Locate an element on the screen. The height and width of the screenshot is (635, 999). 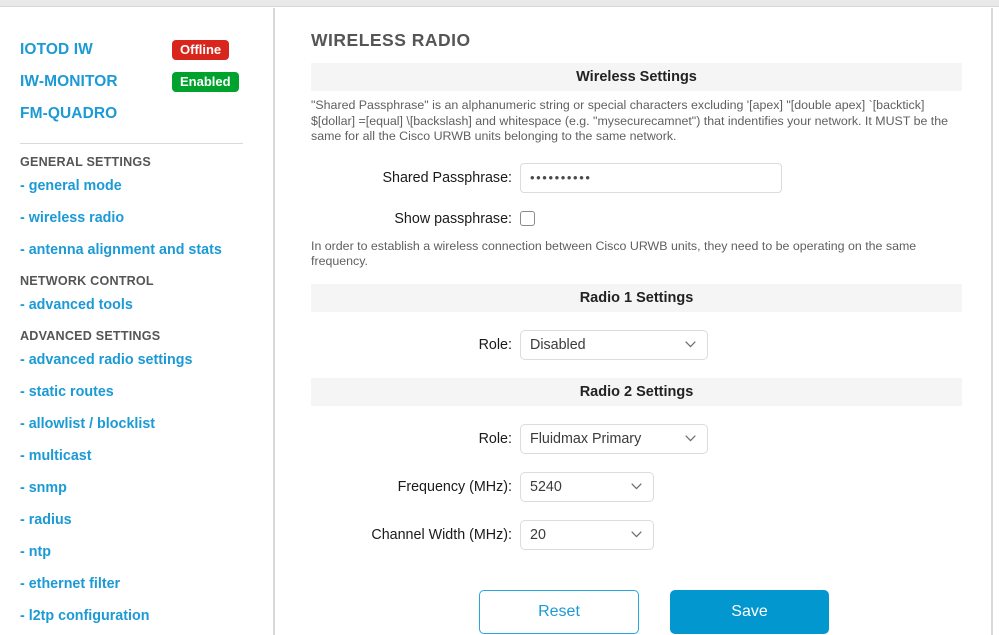
show-passphrase-row: Show passphrase: is located at coordinates (636, 219).